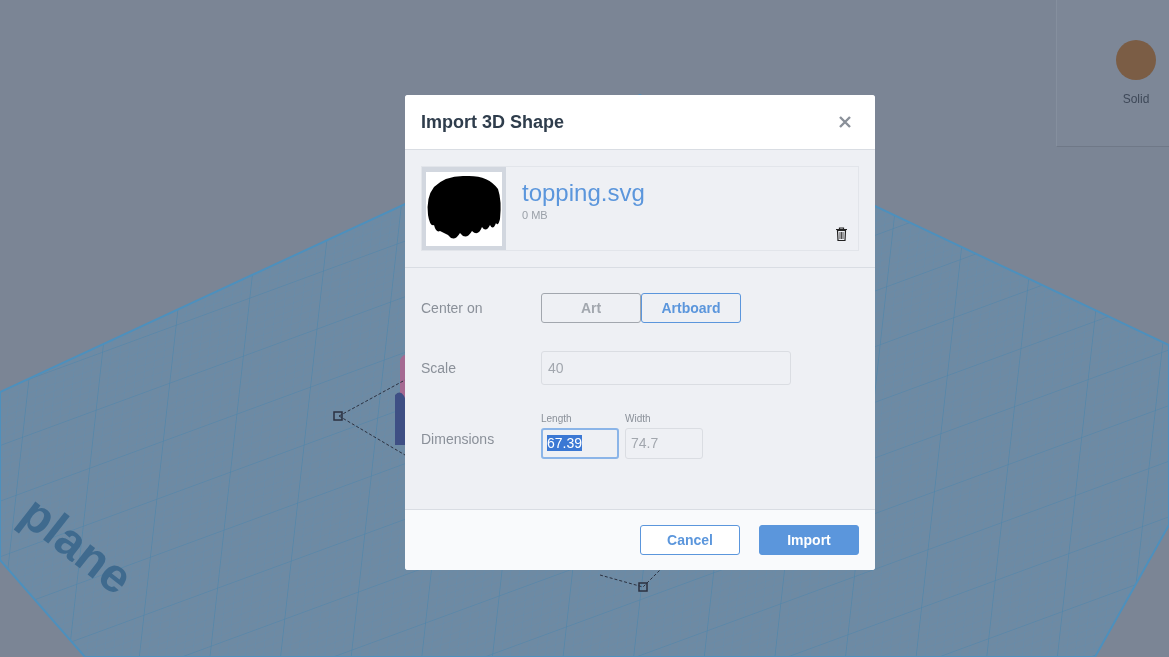 This screenshot has width=1169, height=657. Describe the element at coordinates (493, 122) in the screenshot. I see `dialog-title: Import 3D Shape` at that location.